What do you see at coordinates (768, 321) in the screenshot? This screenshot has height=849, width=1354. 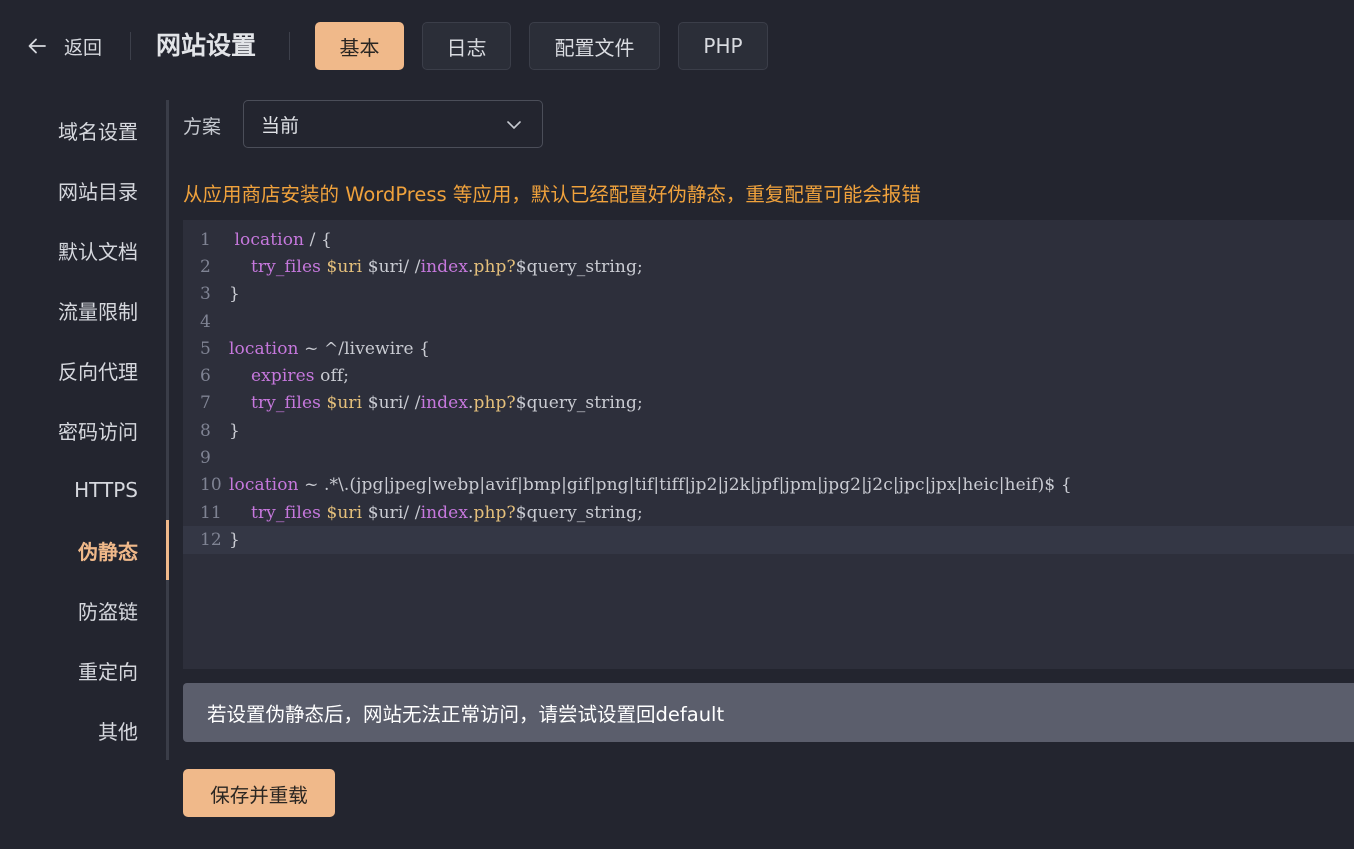 I see `code-line: 4` at bounding box center [768, 321].